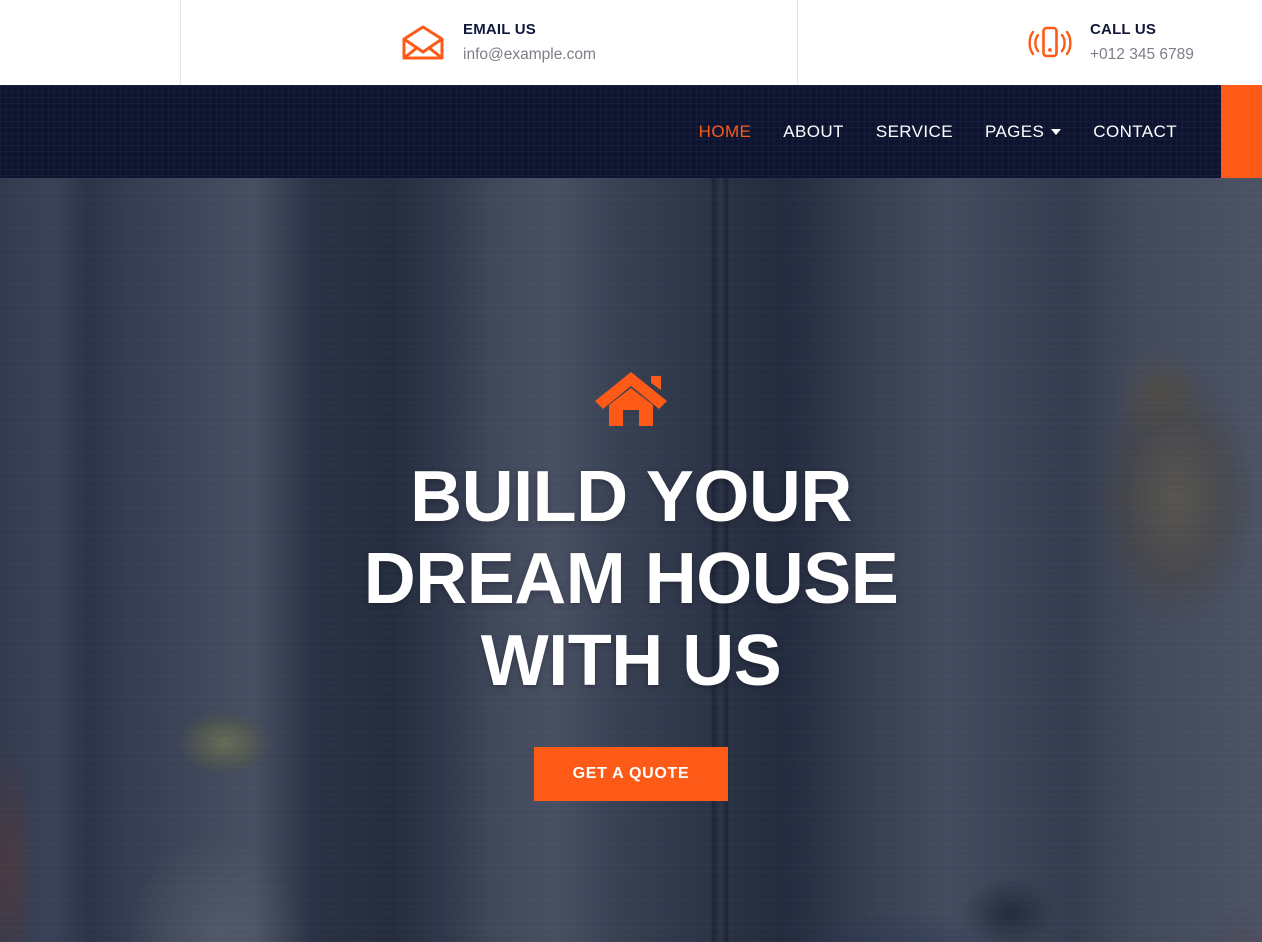 The image size is (1262, 942). I want to click on nav-item-home: HOME, so click(725, 131).